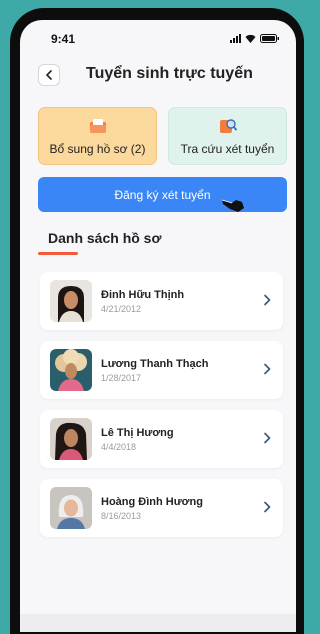  I want to click on register-admission-button: Đăng ký xét tuyển, so click(162, 194).